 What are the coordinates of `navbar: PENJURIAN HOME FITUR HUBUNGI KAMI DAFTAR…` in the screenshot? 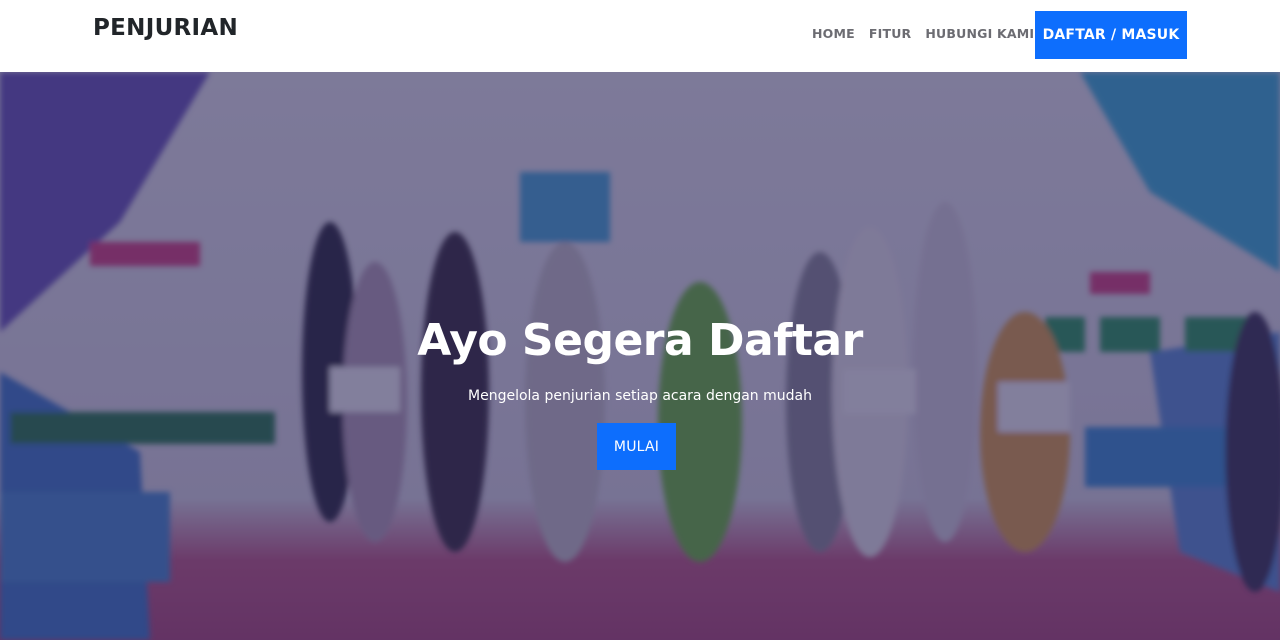 It's located at (640, 36).